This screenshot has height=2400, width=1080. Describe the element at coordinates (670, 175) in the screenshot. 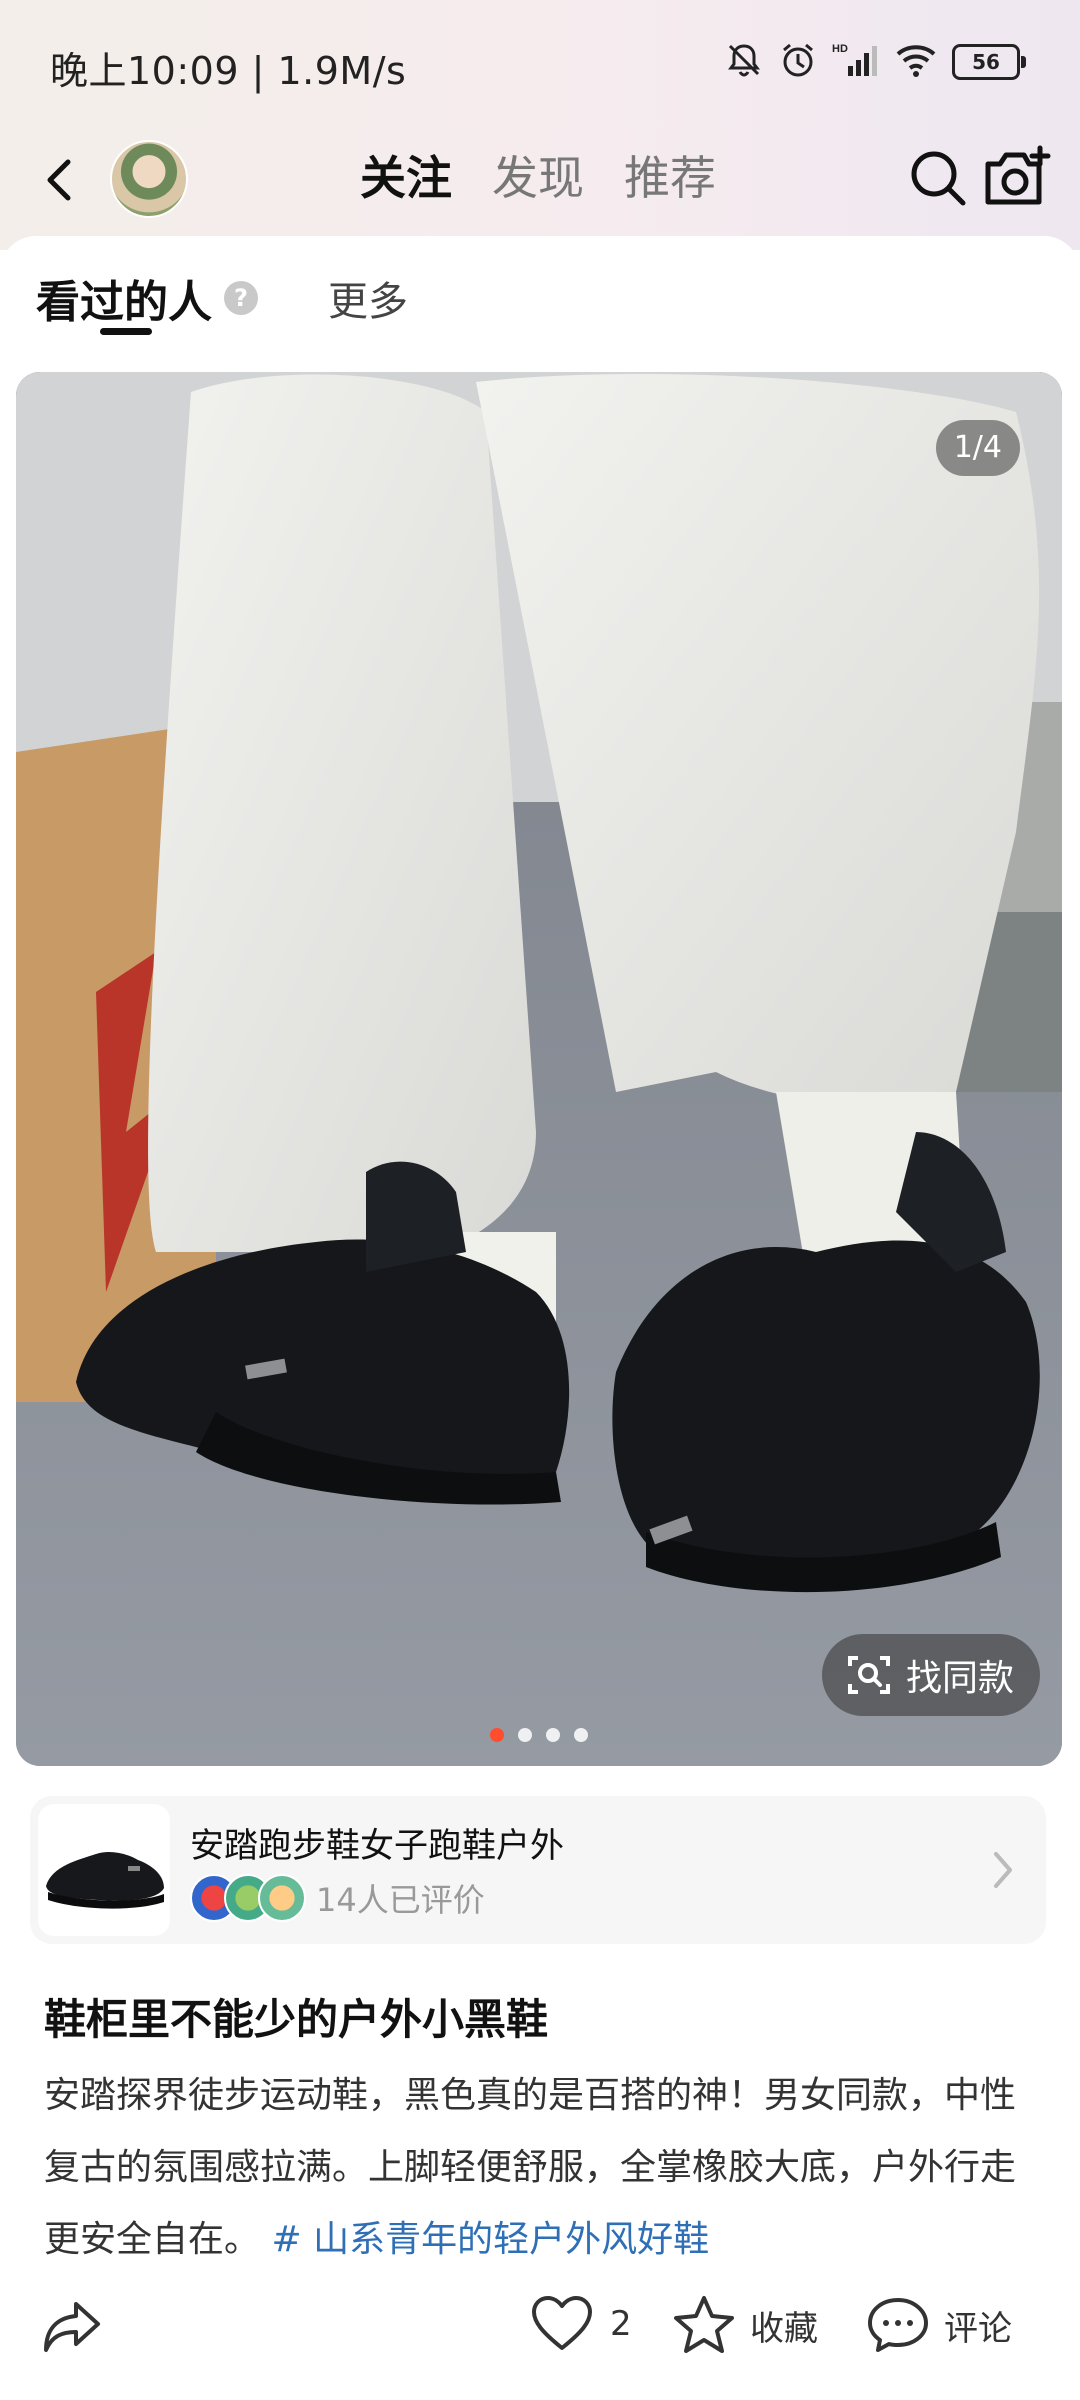

I see `tab-recommend: 推荐` at that location.